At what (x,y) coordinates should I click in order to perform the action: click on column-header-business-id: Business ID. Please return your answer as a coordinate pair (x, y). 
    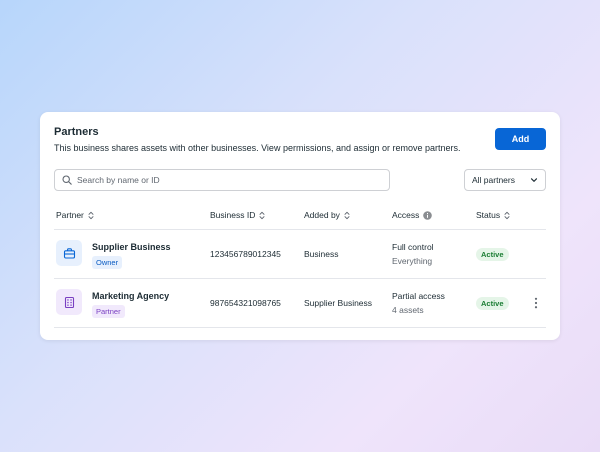
    Looking at the image, I should click on (237, 215).